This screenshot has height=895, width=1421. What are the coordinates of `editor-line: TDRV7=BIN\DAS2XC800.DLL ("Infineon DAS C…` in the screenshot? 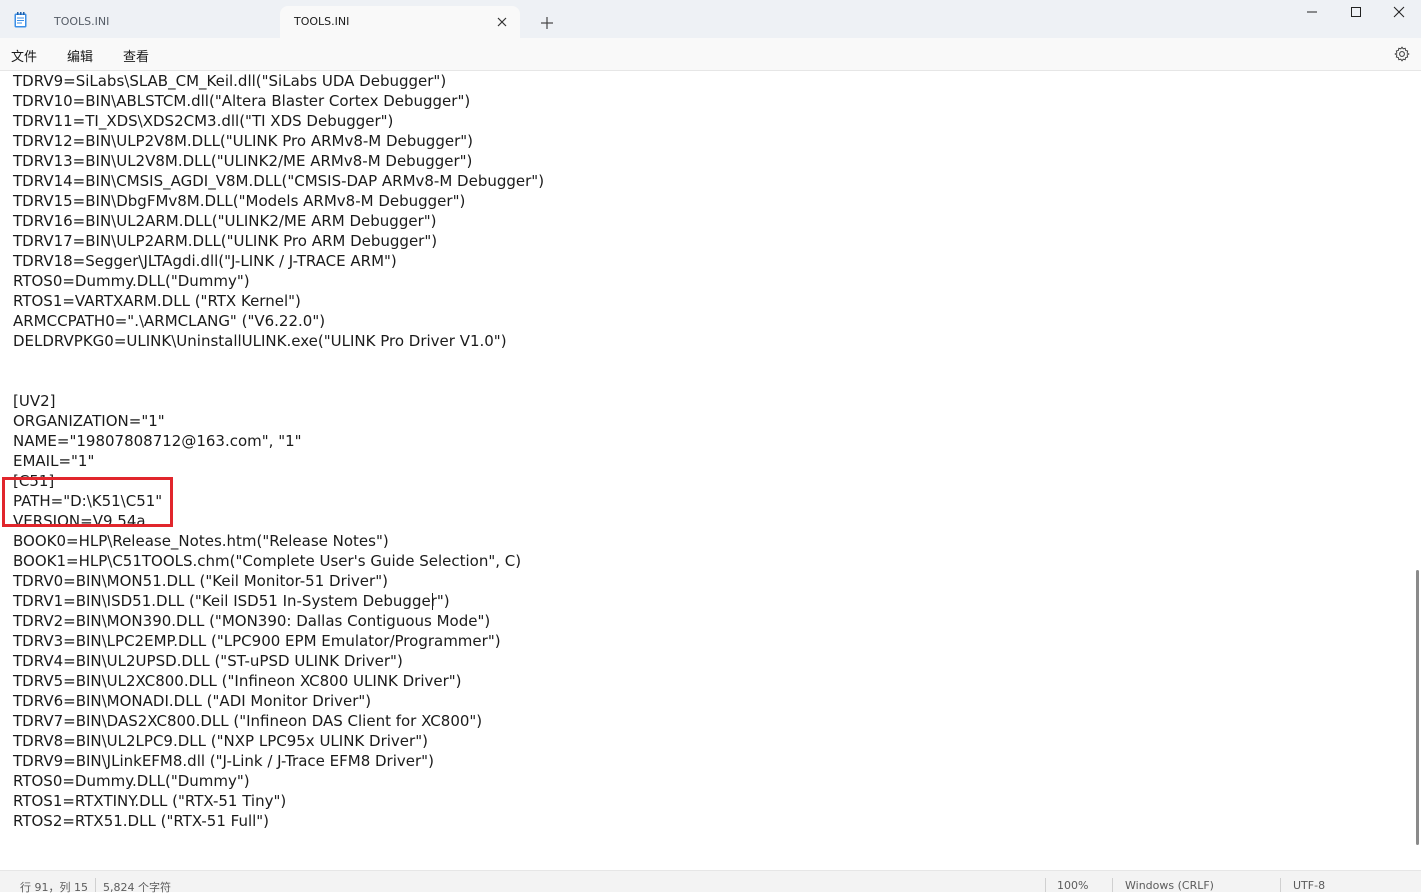 It's located at (278, 721).